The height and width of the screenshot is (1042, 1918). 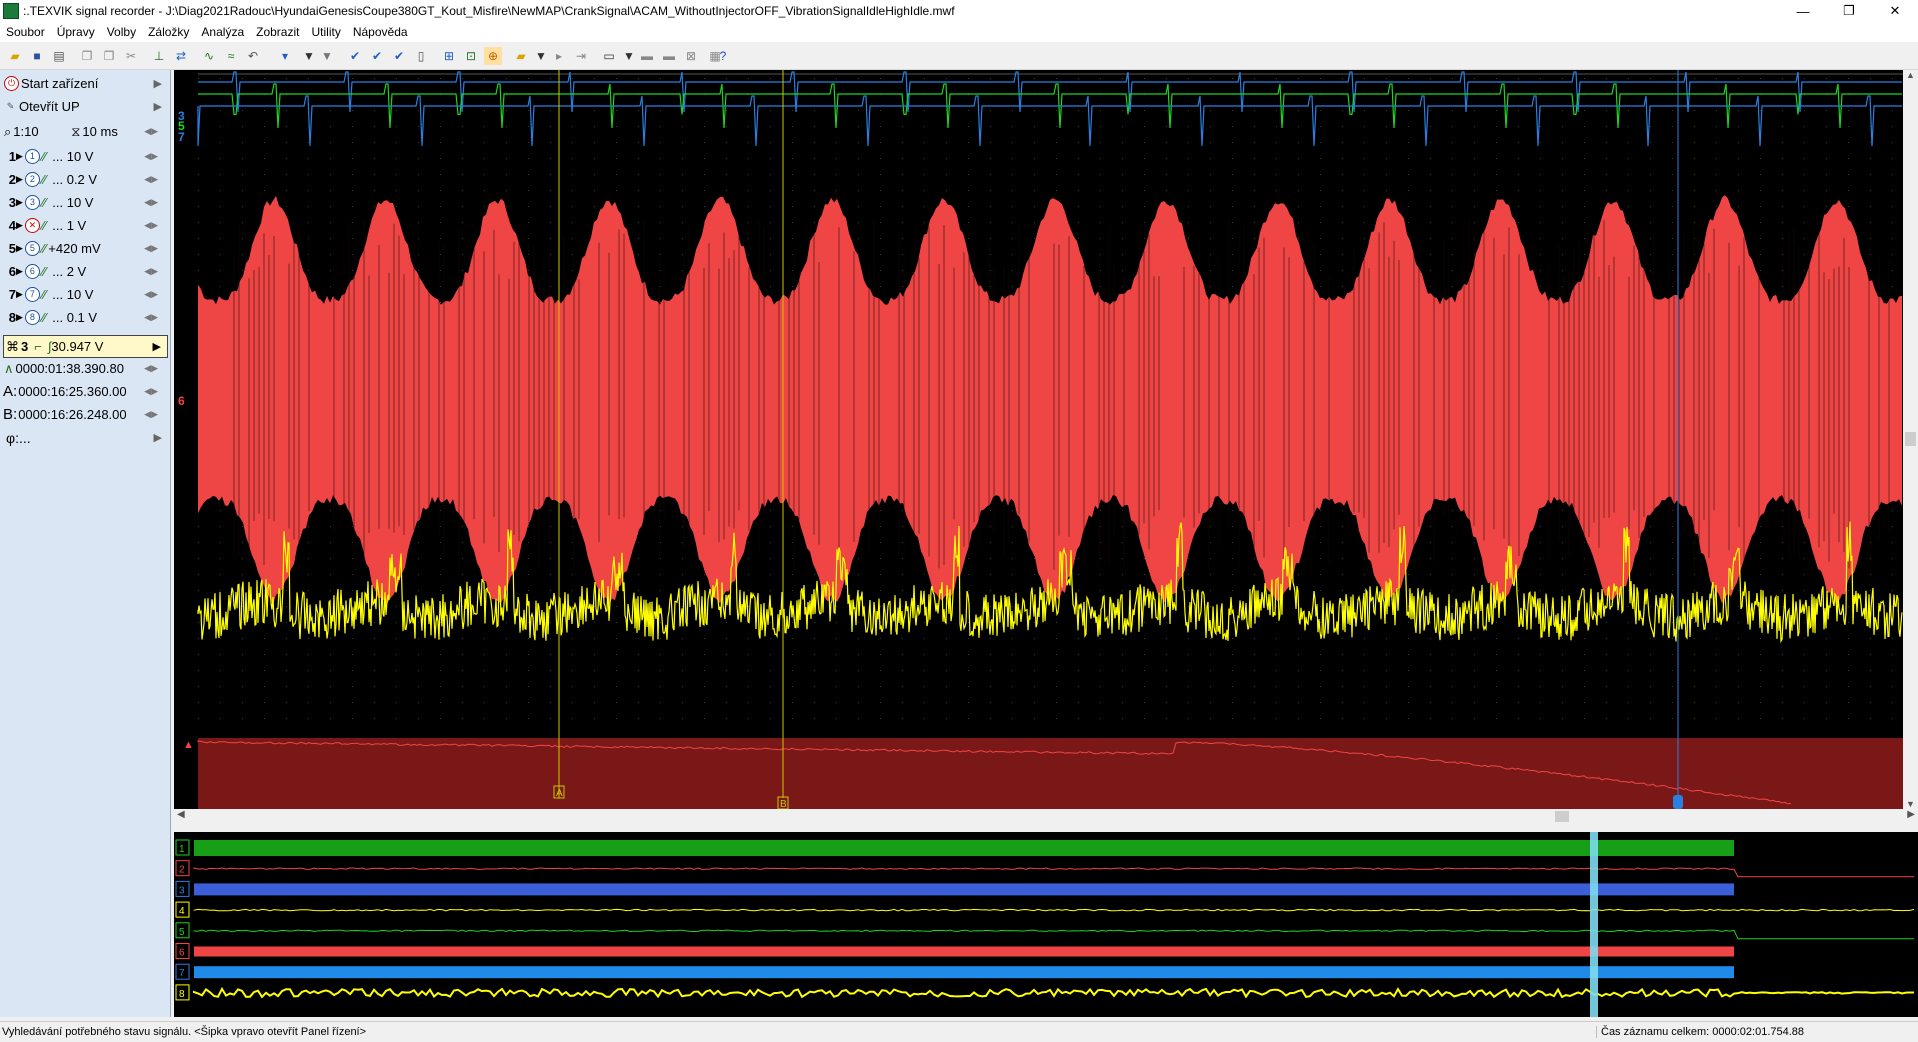 What do you see at coordinates (181, 814) in the screenshot?
I see `scroll-left-icon: ◀` at bounding box center [181, 814].